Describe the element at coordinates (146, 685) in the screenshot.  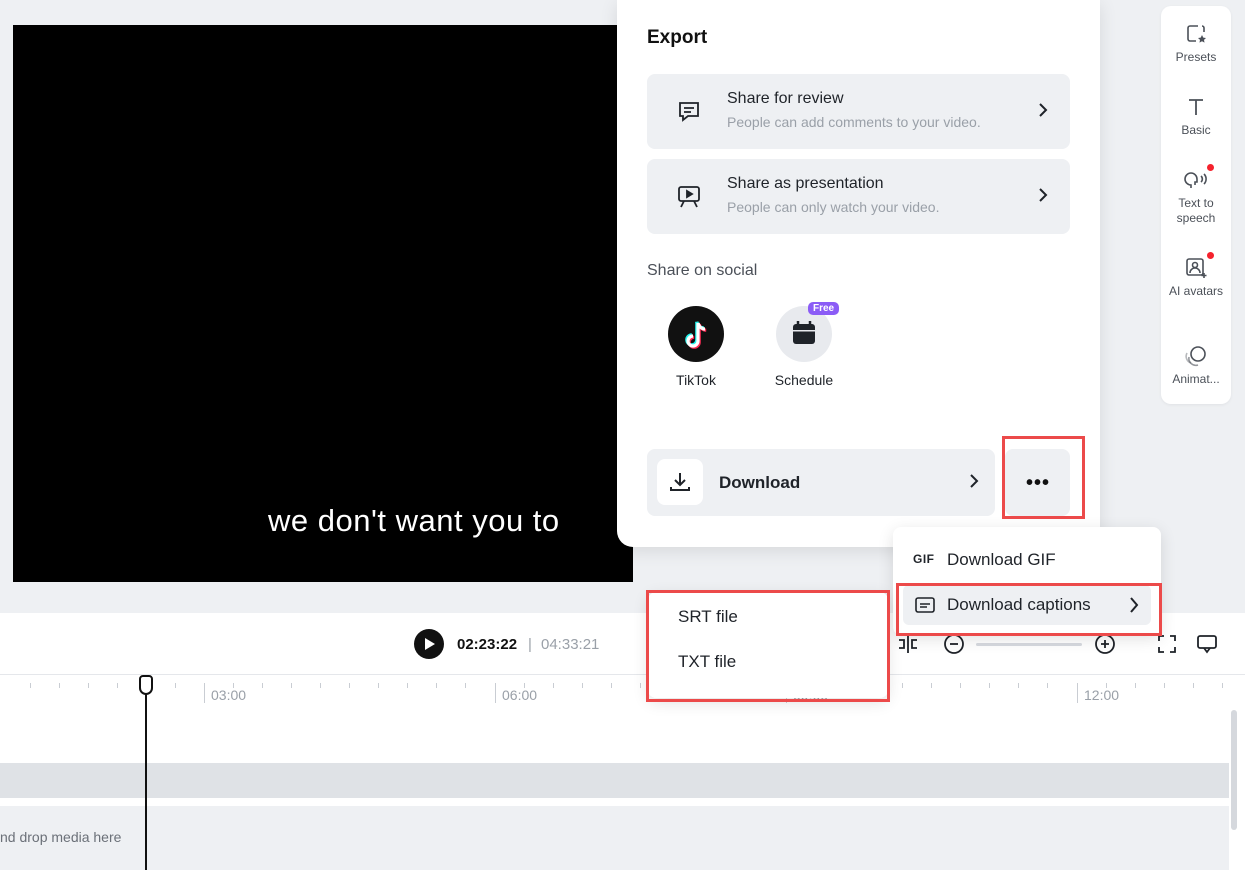
I see `playhead-handle` at that location.